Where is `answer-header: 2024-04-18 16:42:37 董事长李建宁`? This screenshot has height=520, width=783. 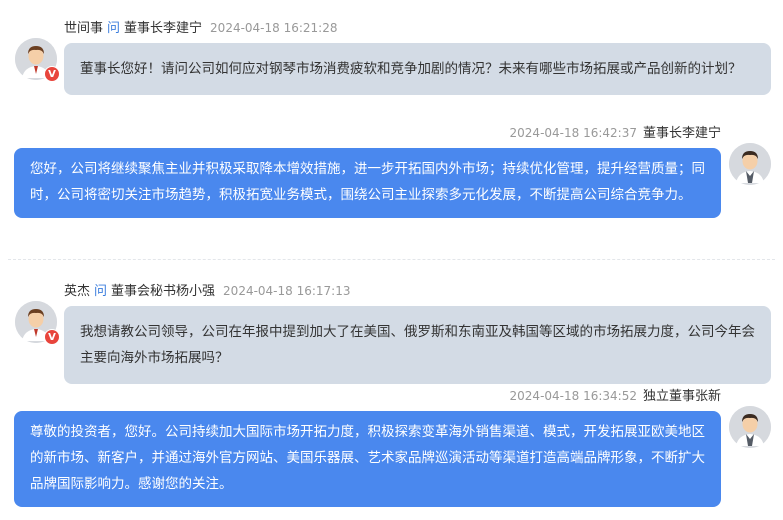 answer-header: 2024-04-18 16:42:37 董事长李建宁 is located at coordinates (615, 133).